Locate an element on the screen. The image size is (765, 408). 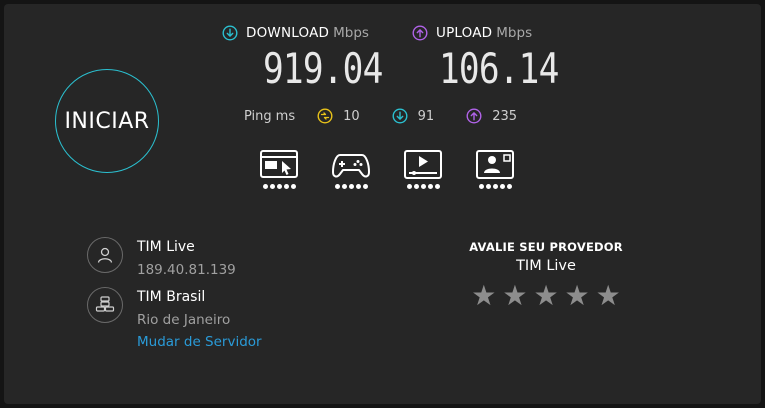
web-browsing-icon is located at coordinates (279, 164).